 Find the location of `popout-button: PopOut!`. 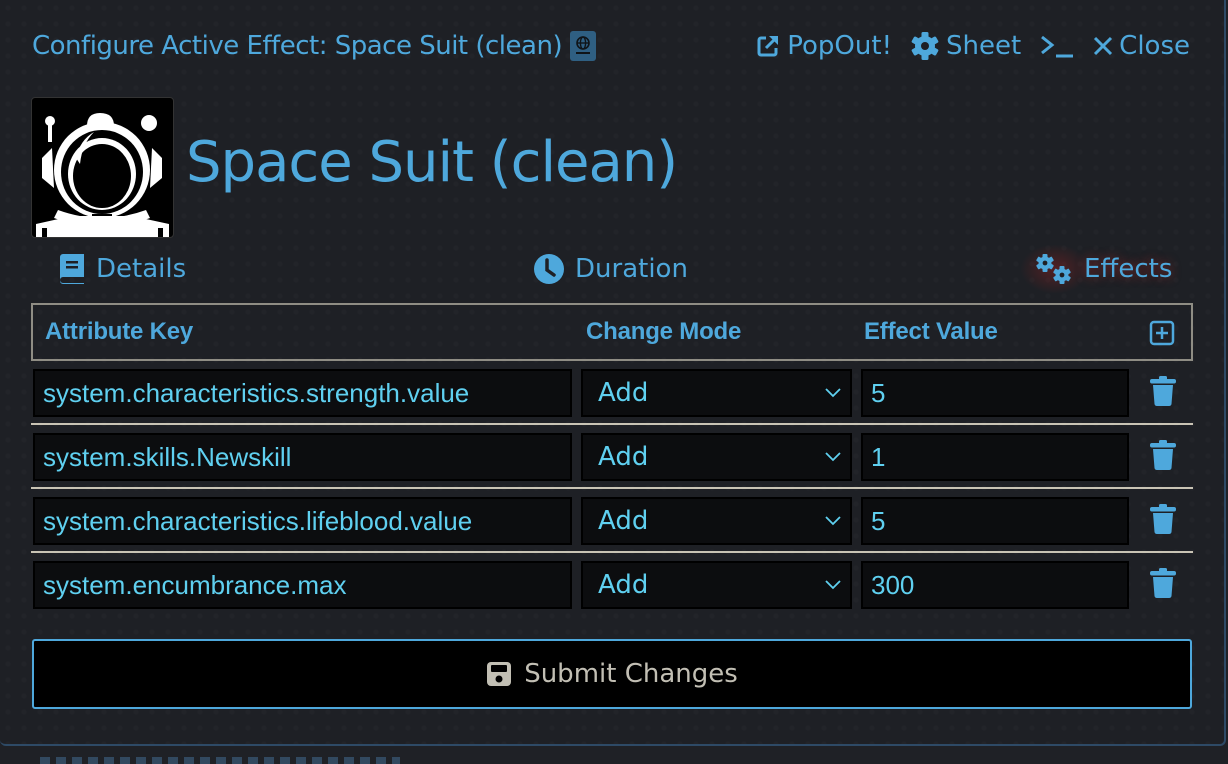

popout-button: PopOut! is located at coordinates (823, 46).